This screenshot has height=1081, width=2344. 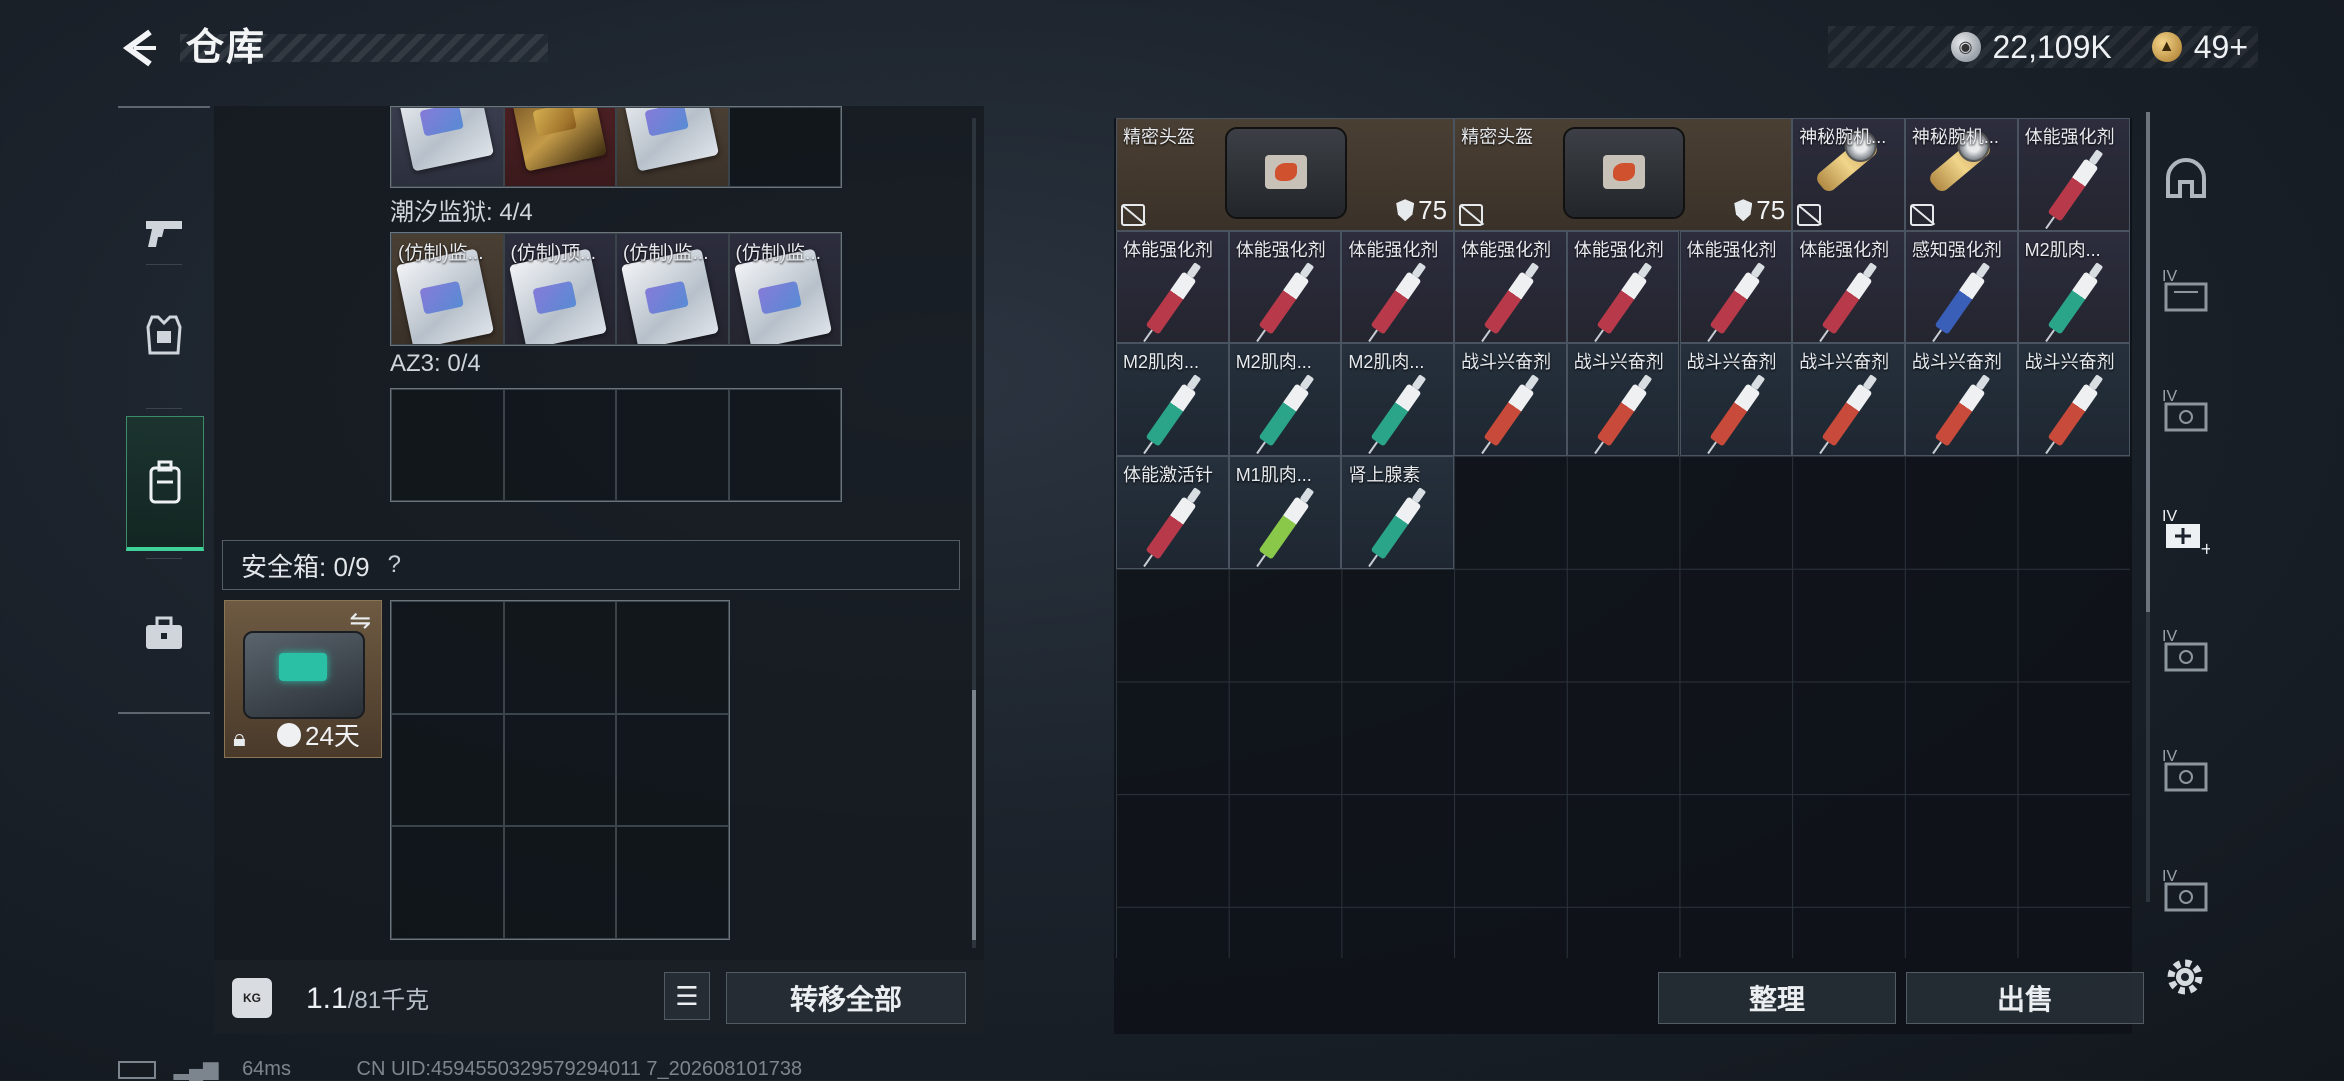 I want to click on sell-button: 出售, so click(x=2025, y=998).